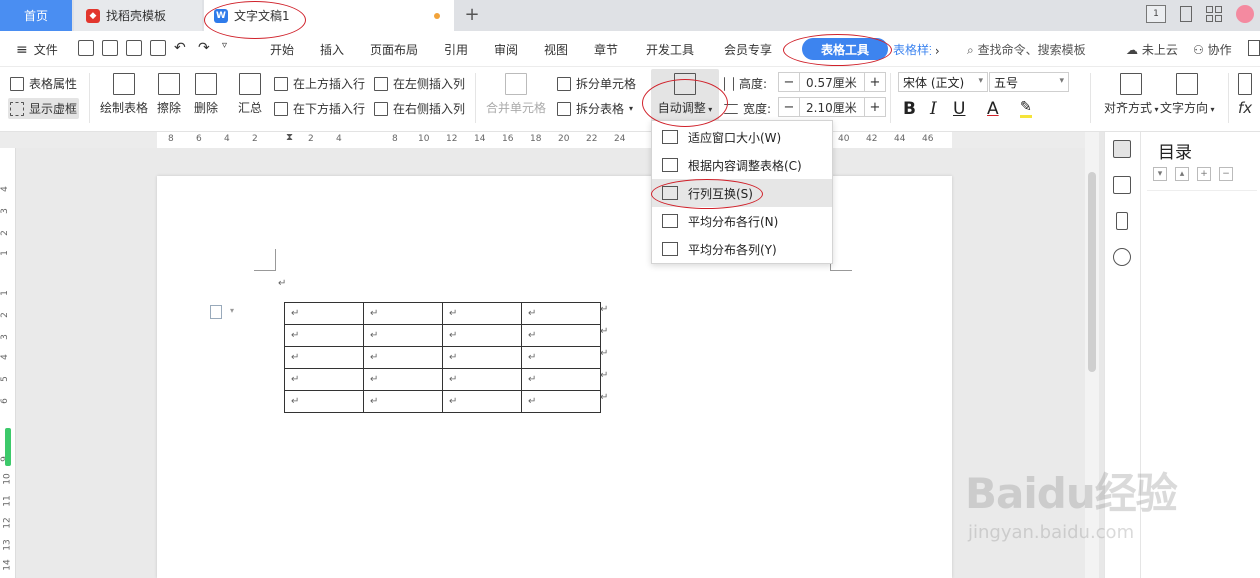 The height and width of the screenshot is (578, 1260). What do you see at coordinates (456, 49) in the screenshot?
I see `menu-references: 引用` at bounding box center [456, 49].